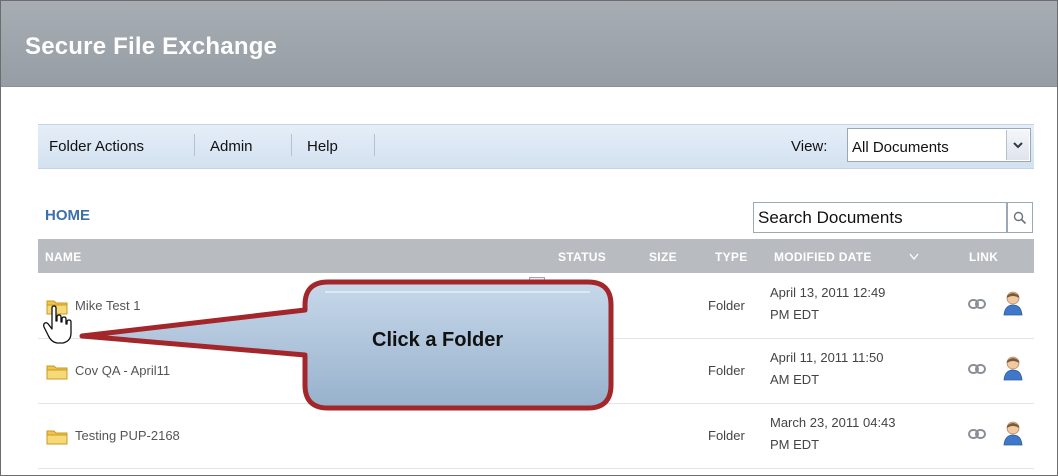 Image resolution: width=1058 pixels, height=476 pixels. Describe the element at coordinates (151, 46) in the screenshot. I see `app-title: Secure File Exchange` at that location.